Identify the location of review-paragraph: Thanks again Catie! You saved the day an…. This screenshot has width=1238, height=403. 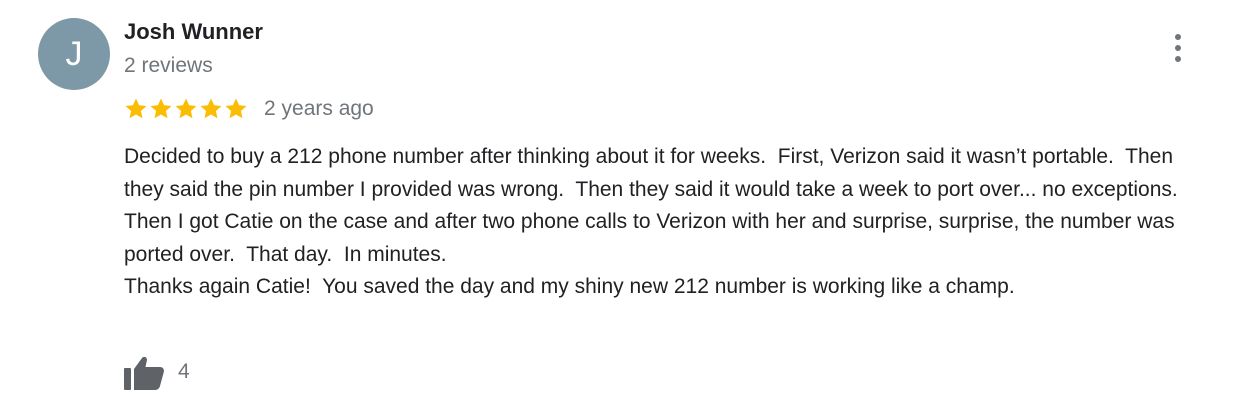
(569, 286).